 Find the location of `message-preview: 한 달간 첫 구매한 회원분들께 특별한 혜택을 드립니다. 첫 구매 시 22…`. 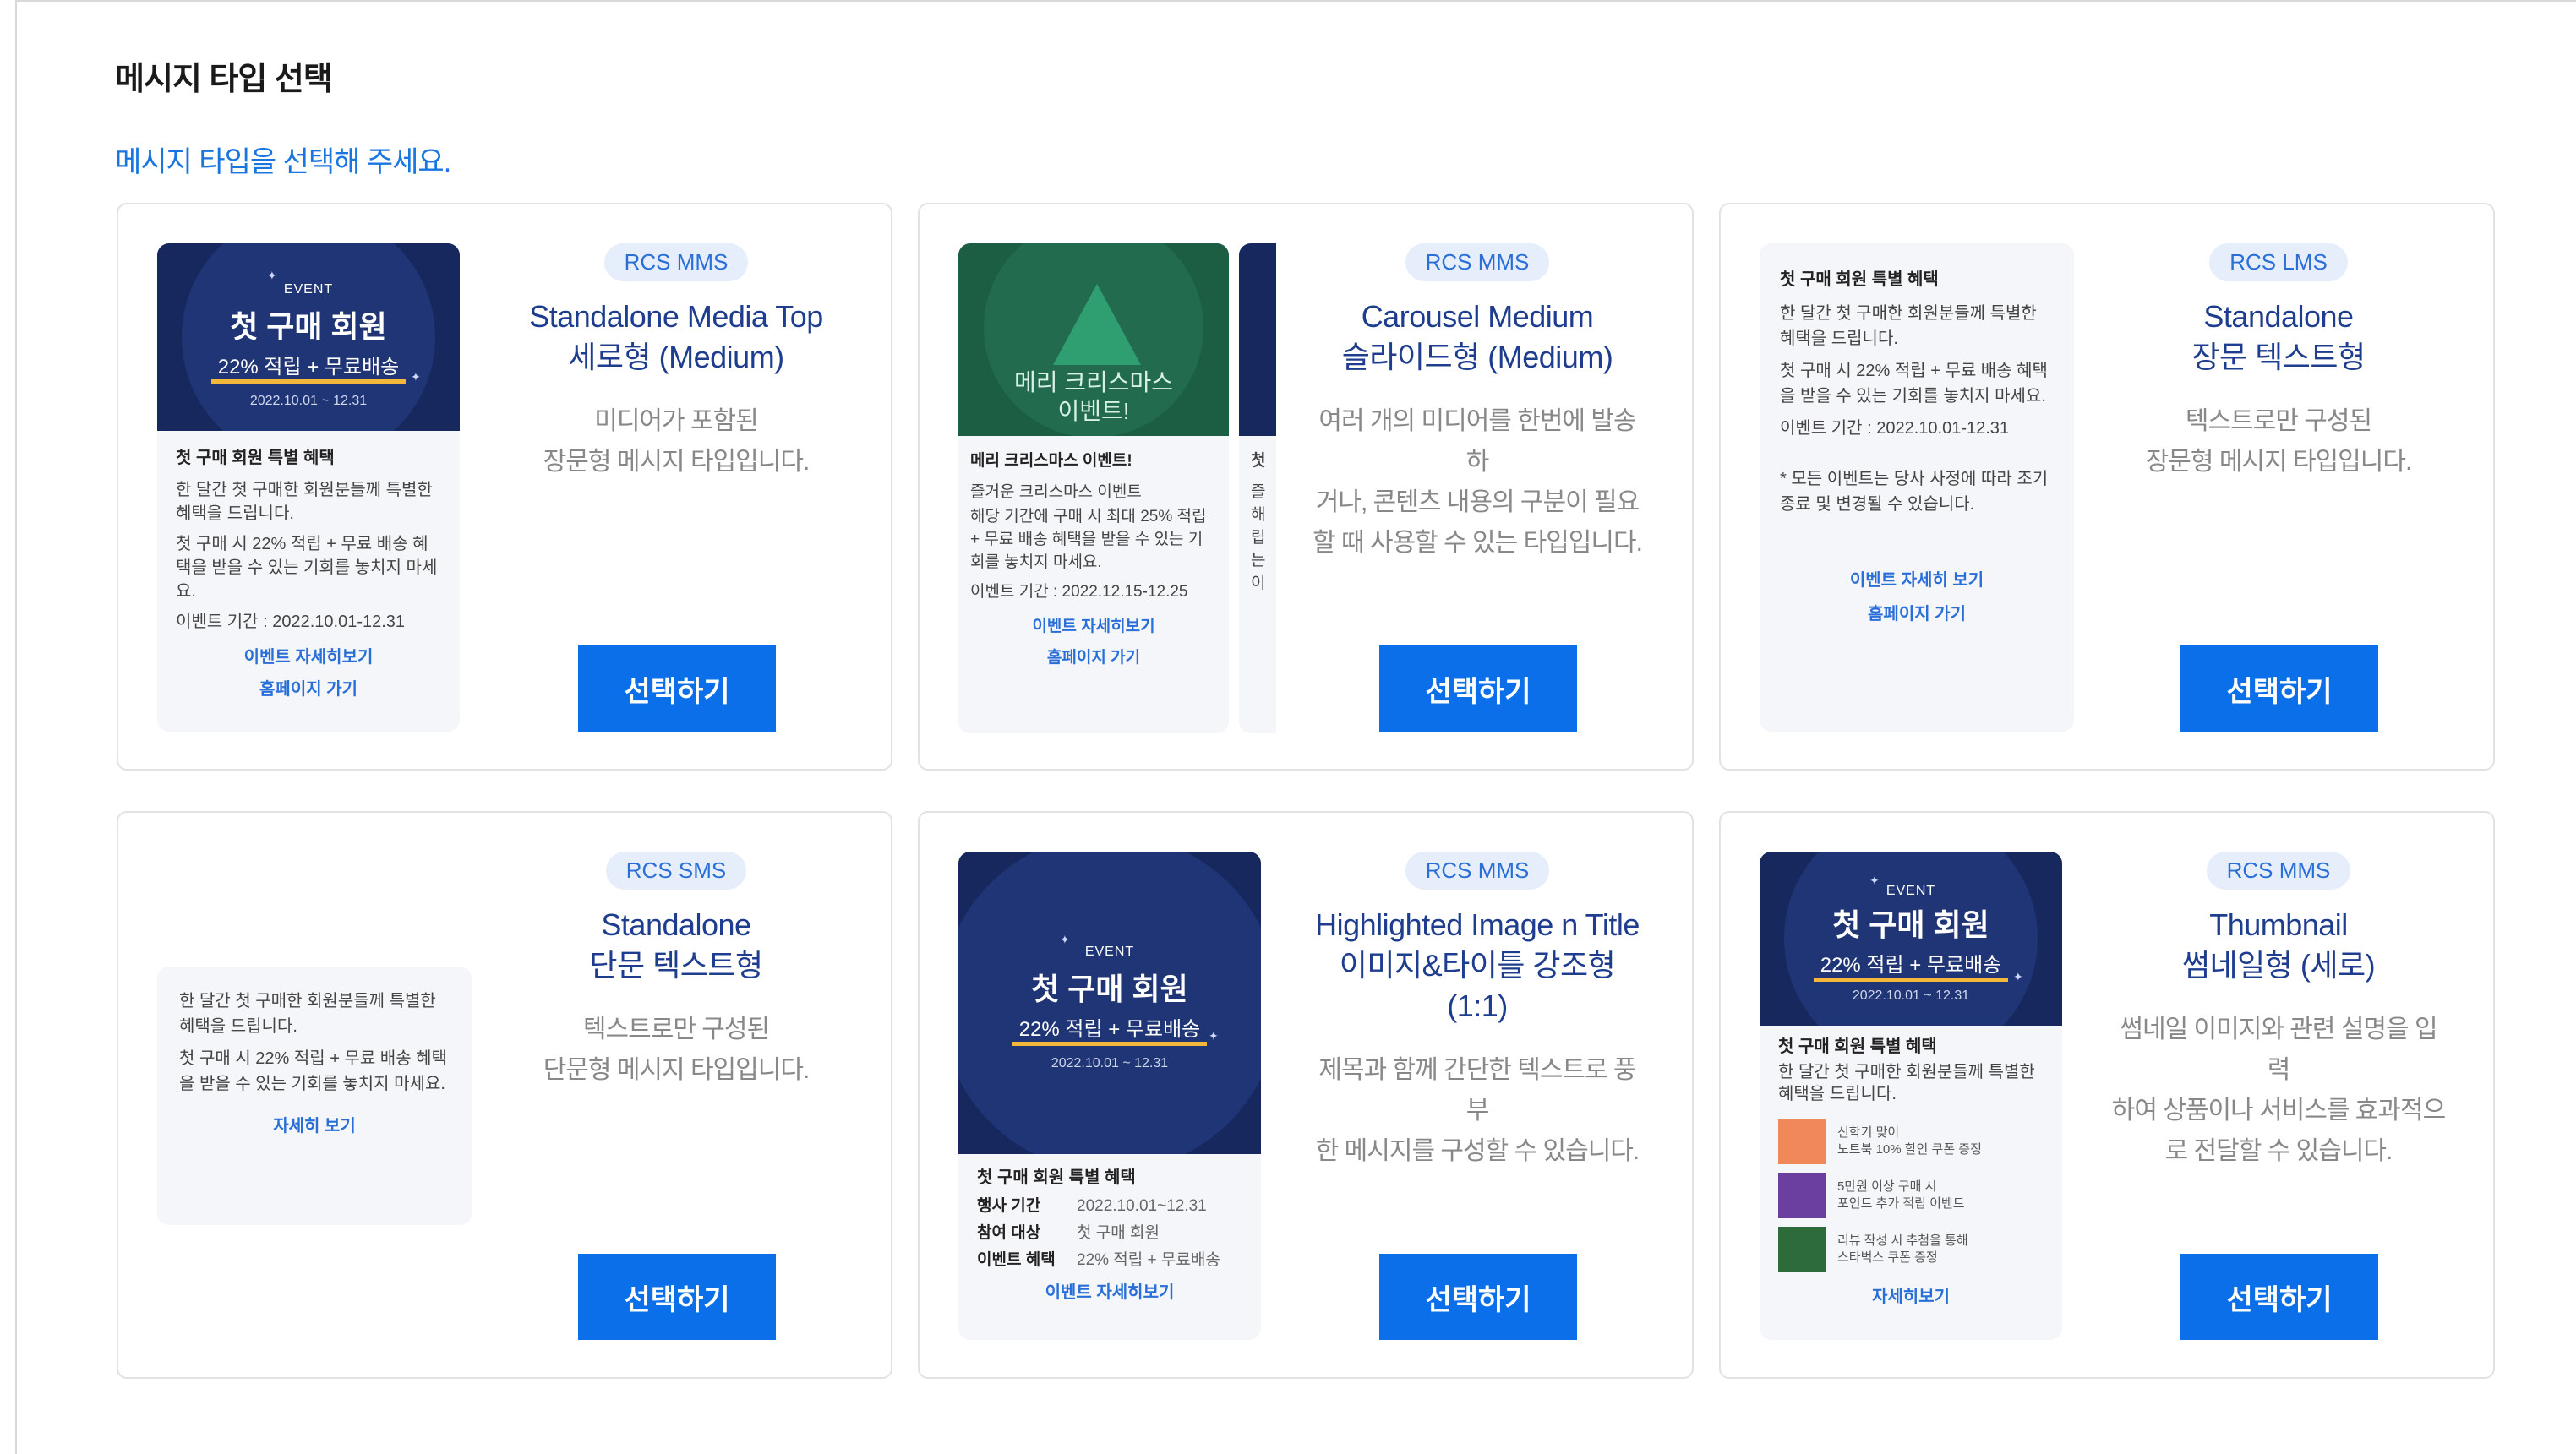

message-preview: 한 달간 첫 구매한 회원분들께 특별한 혜택을 드립니다. 첫 구매 시 22… is located at coordinates (314, 1096).